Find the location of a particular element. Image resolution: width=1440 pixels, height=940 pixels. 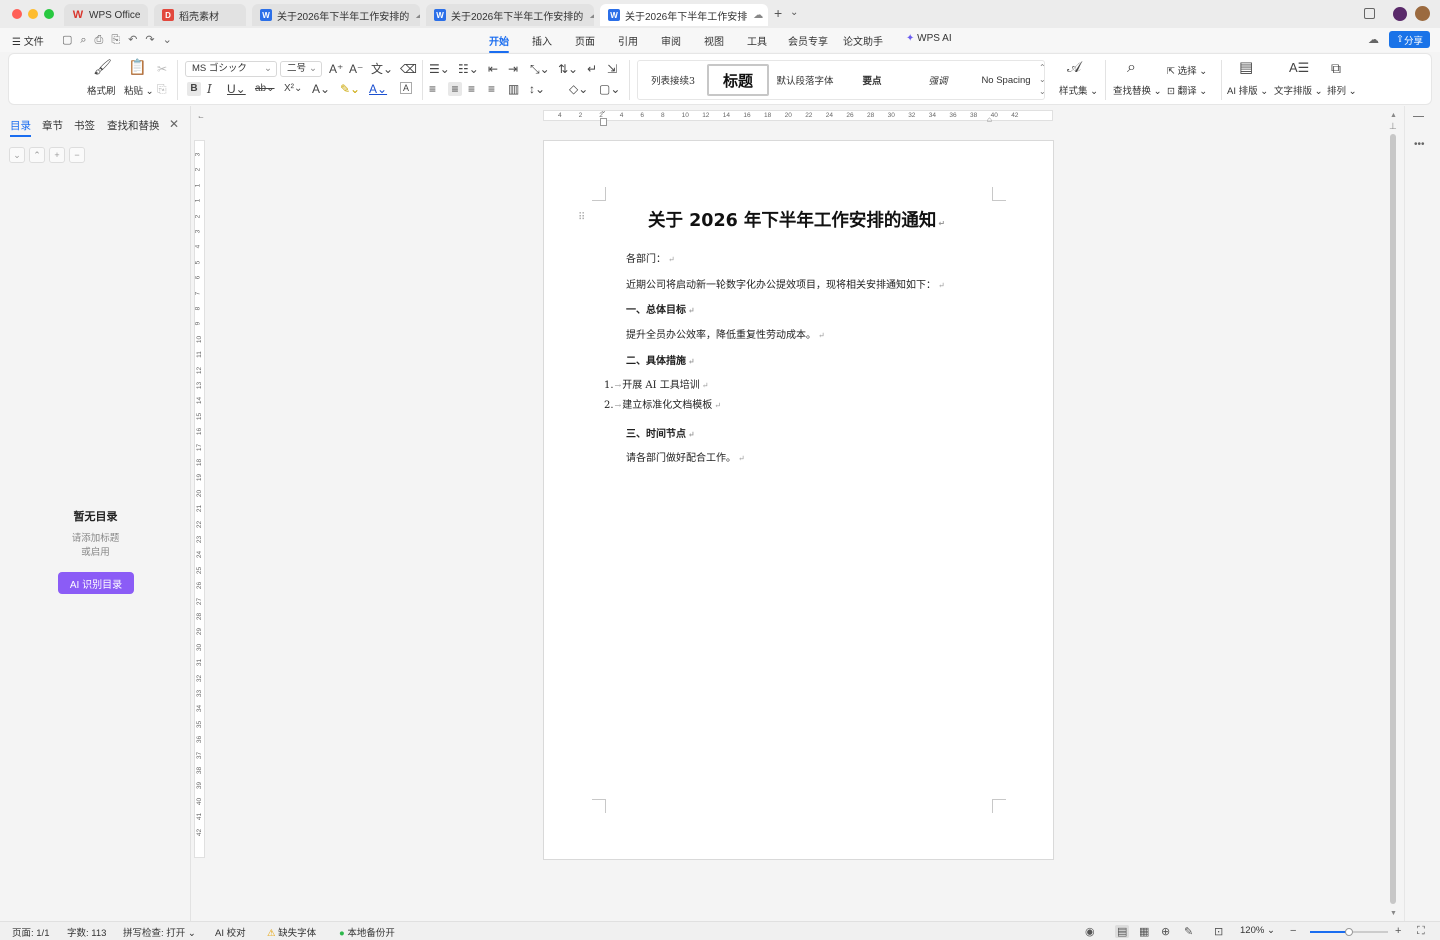

char-border-icon: A is located at coordinates (406, 88).